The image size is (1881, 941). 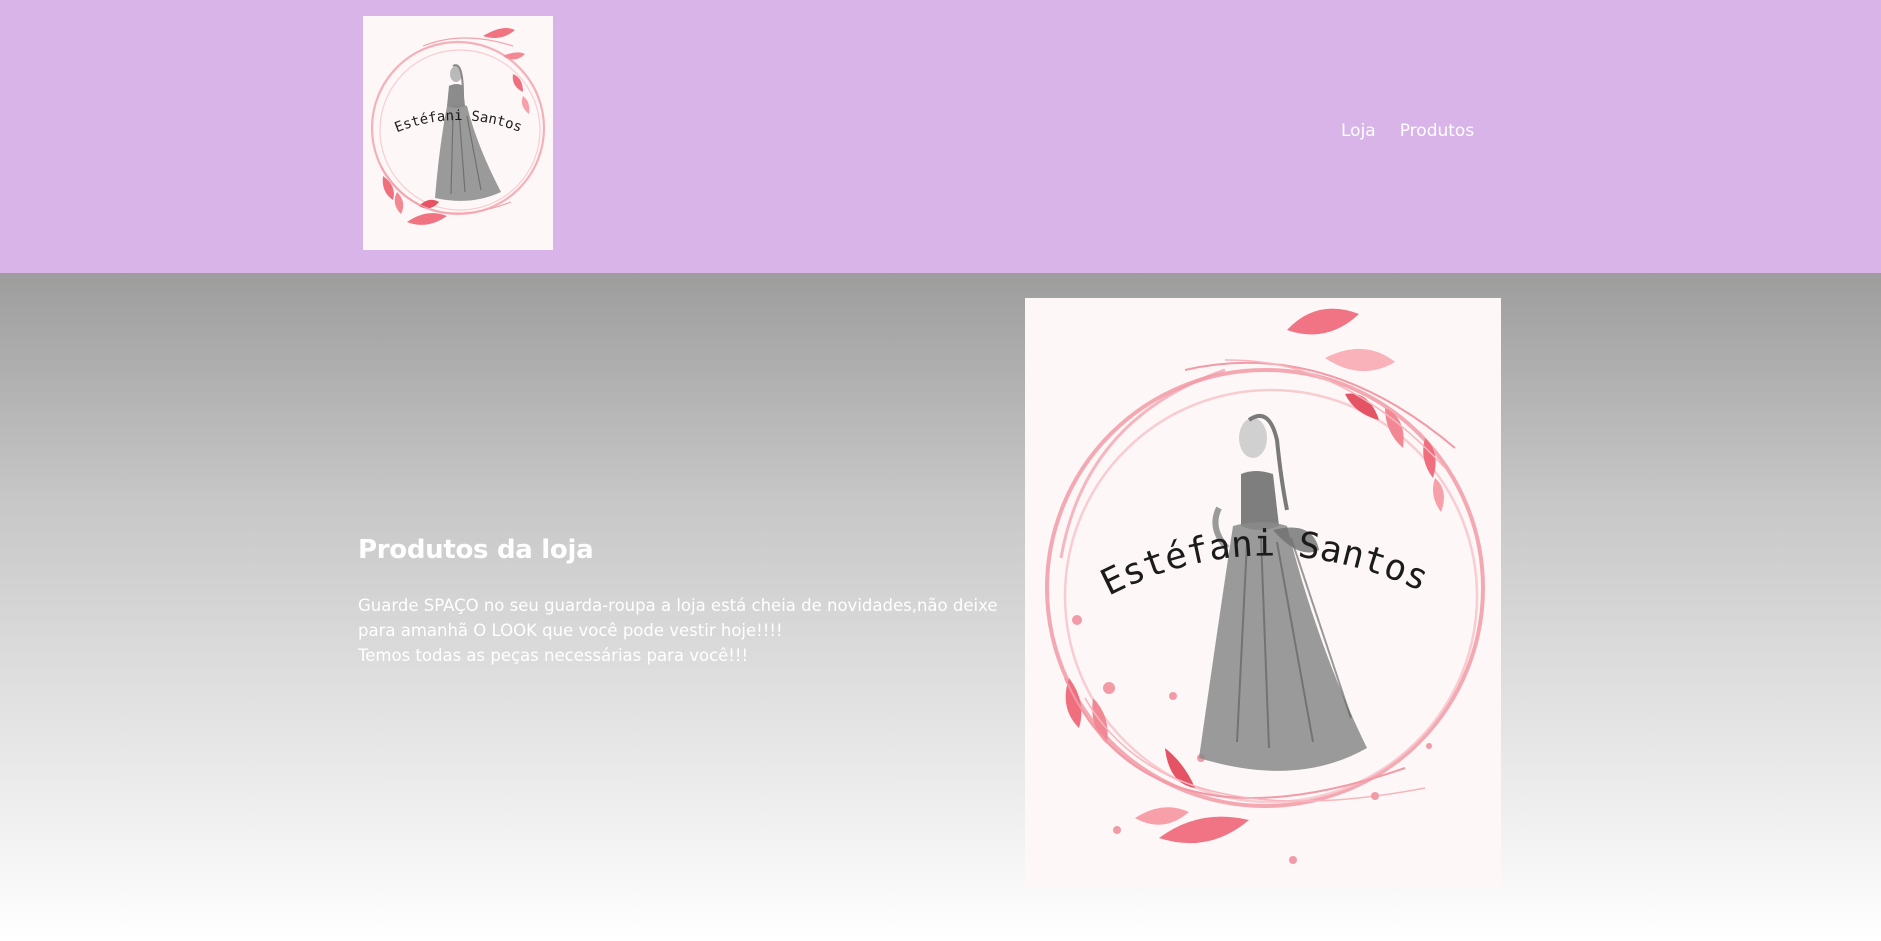 What do you see at coordinates (458, 126) in the screenshot?
I see `logo-illustration: Estéfani Santos` at bounding box center [458, 126].